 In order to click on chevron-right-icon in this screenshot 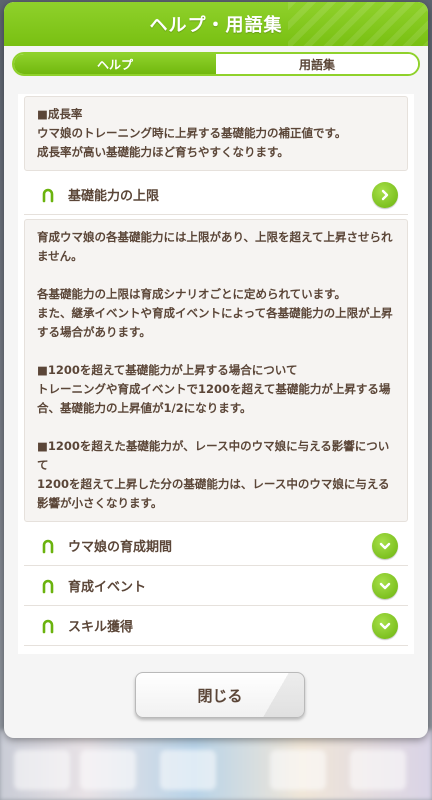, I will do `click(385, 194)`.